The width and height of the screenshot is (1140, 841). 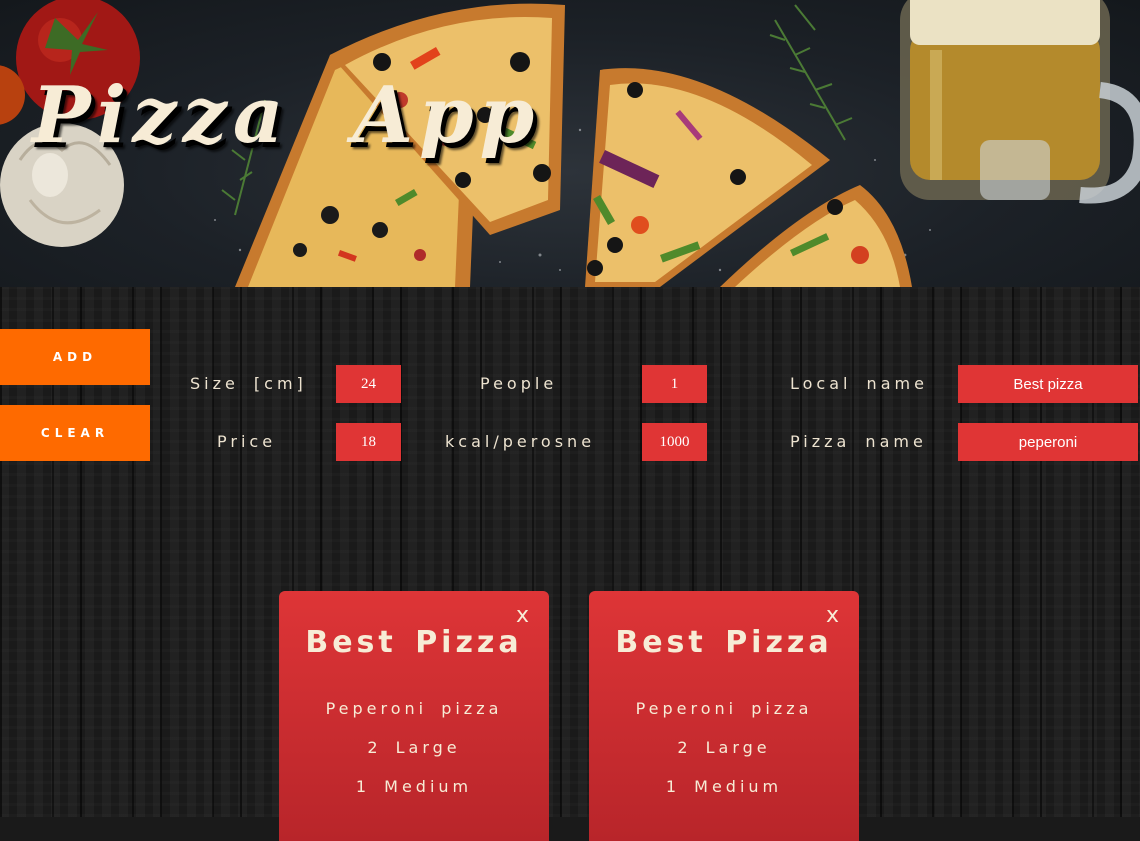 I want to click on pizza-name-input, so click(x=1048, y=442).